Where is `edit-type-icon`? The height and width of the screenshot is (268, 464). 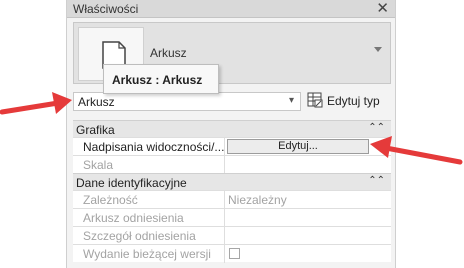
edit-type-icon is located at coordinates (315, 100).